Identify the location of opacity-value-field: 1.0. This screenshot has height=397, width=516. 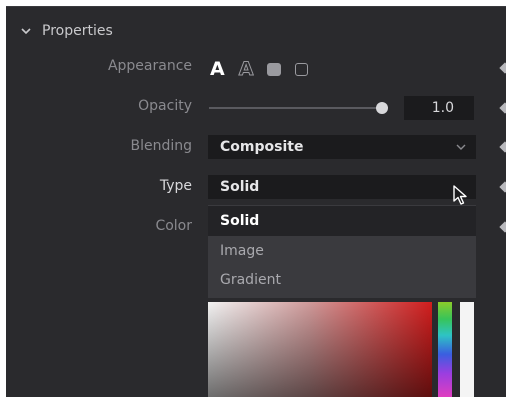
(439, 108).